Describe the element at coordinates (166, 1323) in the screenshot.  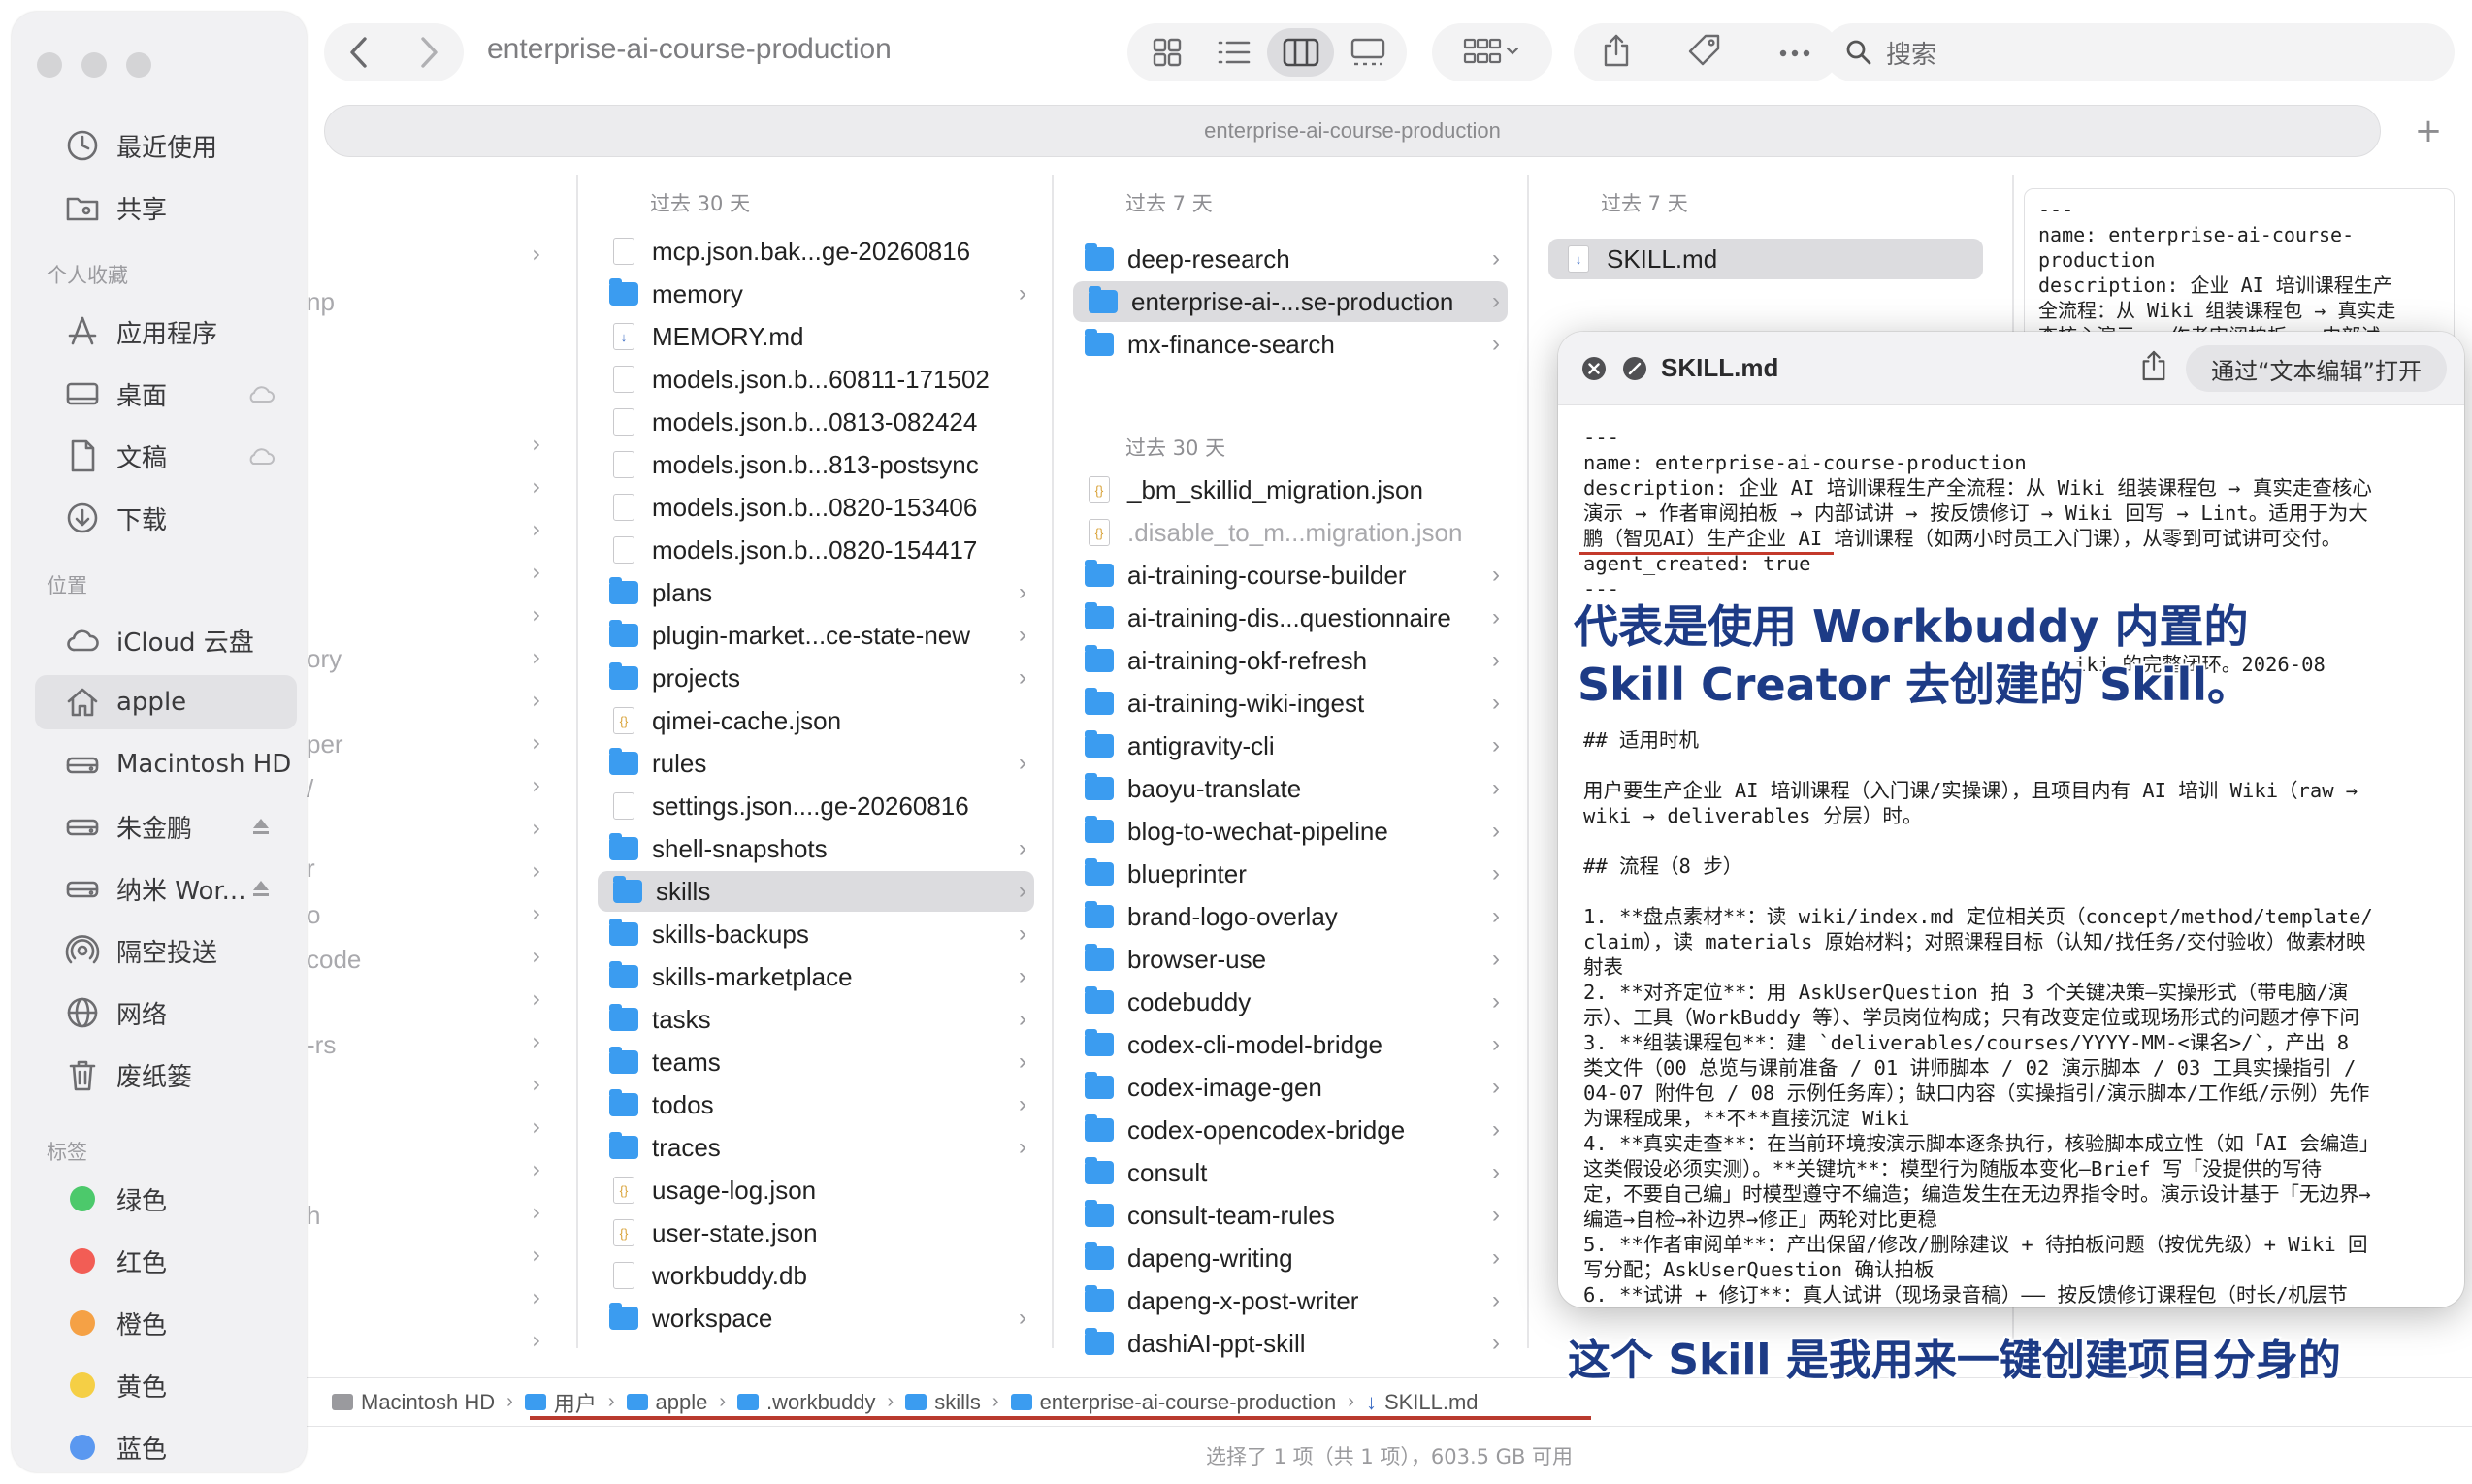
I see `sidebar-tag-2: 橙色` at that location.